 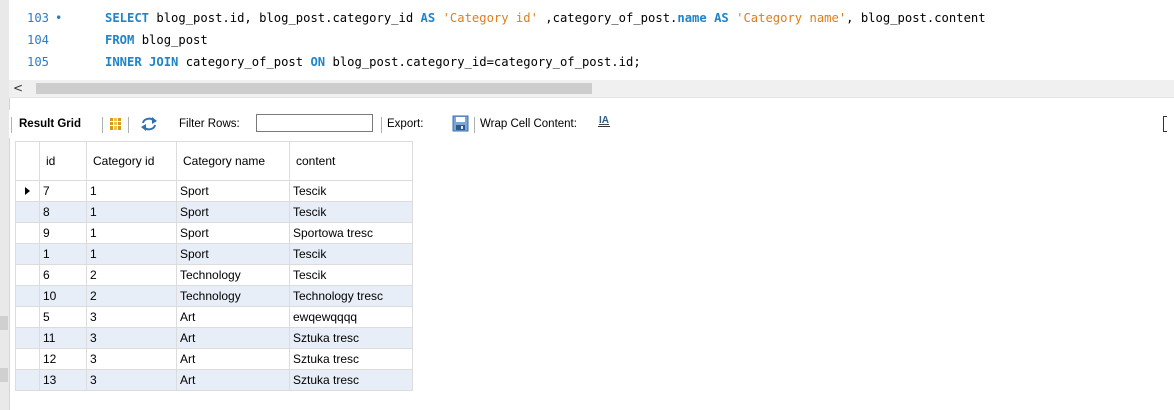 I want to click on table-row: 7 1 Sport Tescik, so click(x=214, y=191).